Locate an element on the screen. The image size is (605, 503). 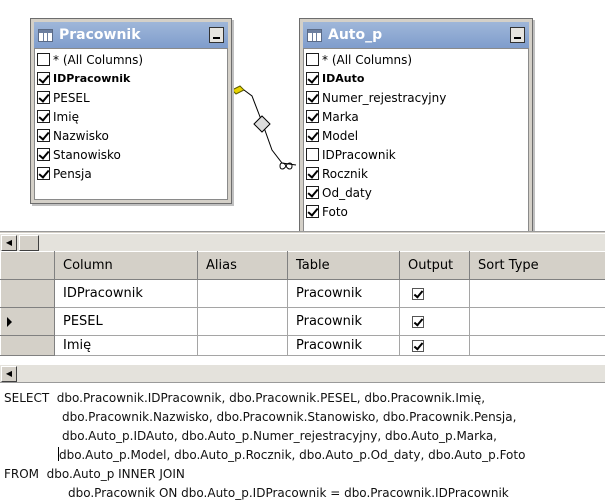
cell-column: IDPracownik is located at coordinates (126, 293).